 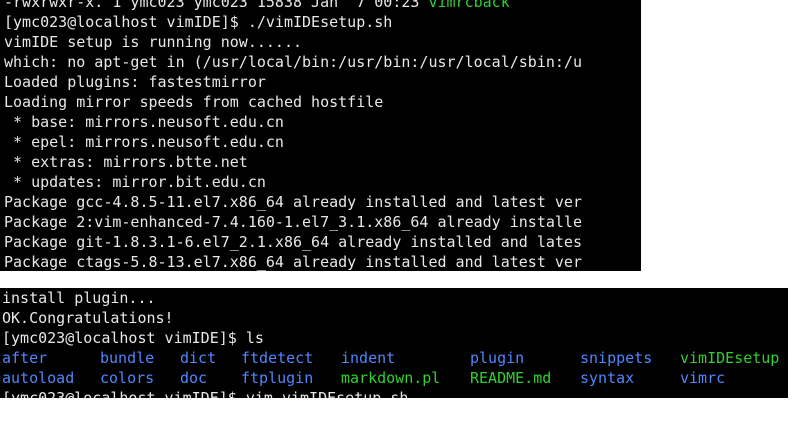 What do you see at coordinates (198, 358) in the screenshot?
I see `dir-entry: dict` at bounding box center [198, 358].